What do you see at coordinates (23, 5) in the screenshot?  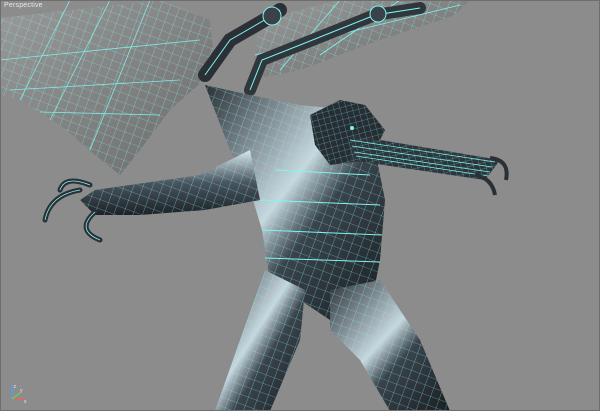 I see `viewport-label: Perspective` at bounding box center [23, 5].